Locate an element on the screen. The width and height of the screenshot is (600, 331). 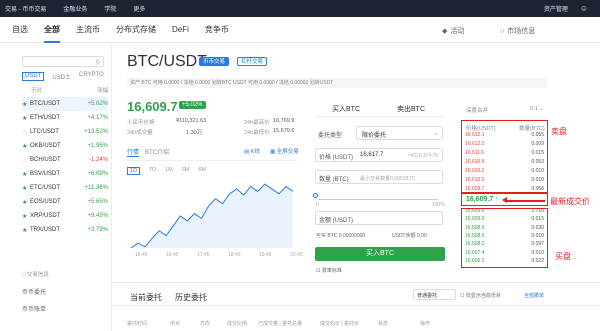
cny-price: ¥110,321.63 is located at coordinates (191, 121).